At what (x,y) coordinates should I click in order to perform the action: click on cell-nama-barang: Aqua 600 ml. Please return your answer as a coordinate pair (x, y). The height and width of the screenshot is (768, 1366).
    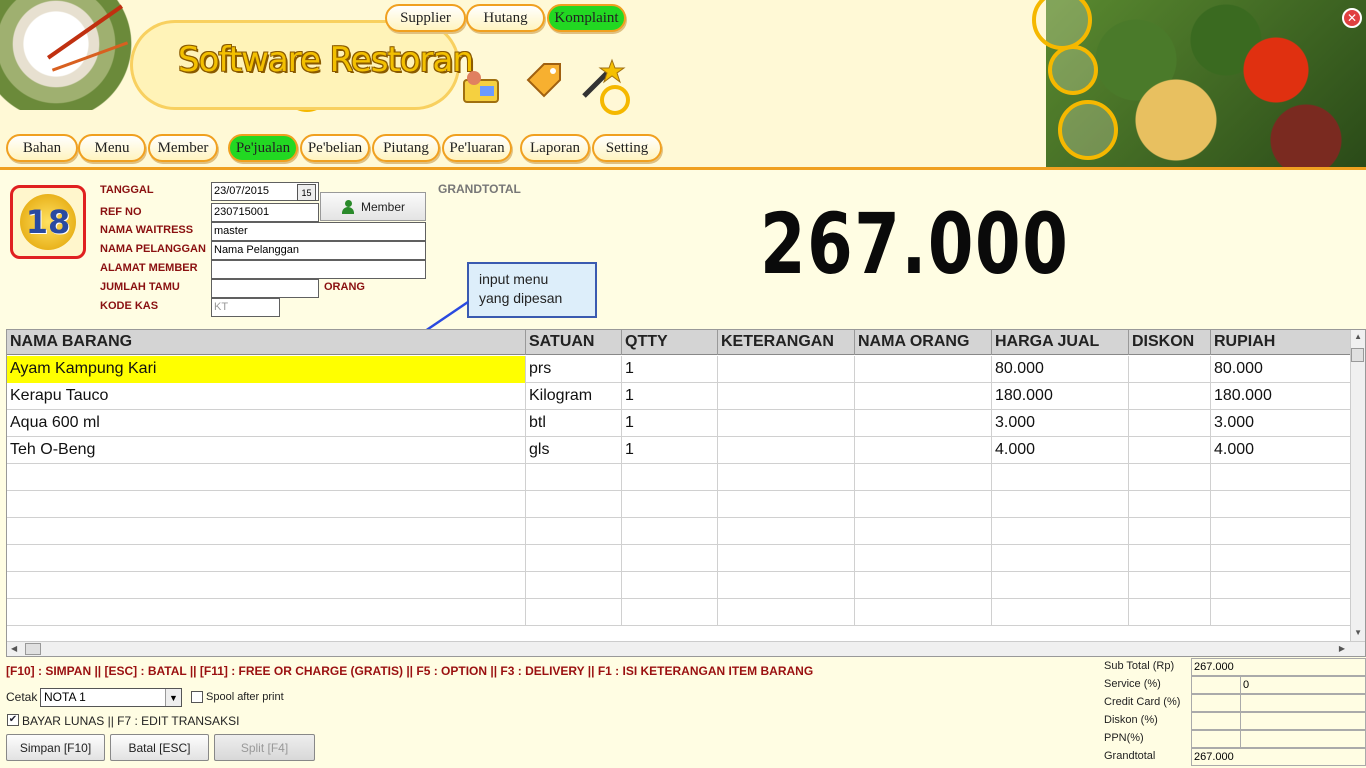
    Looking at the image, I should click on (266, 423).